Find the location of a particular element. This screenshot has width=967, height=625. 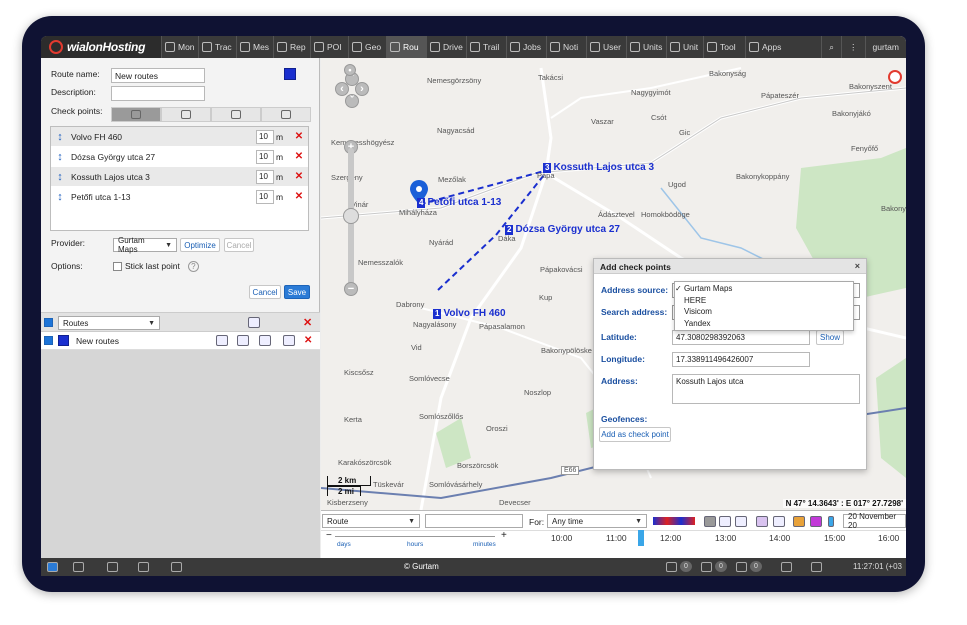

nav-routes: Rou is located at coordinates (406, 47).